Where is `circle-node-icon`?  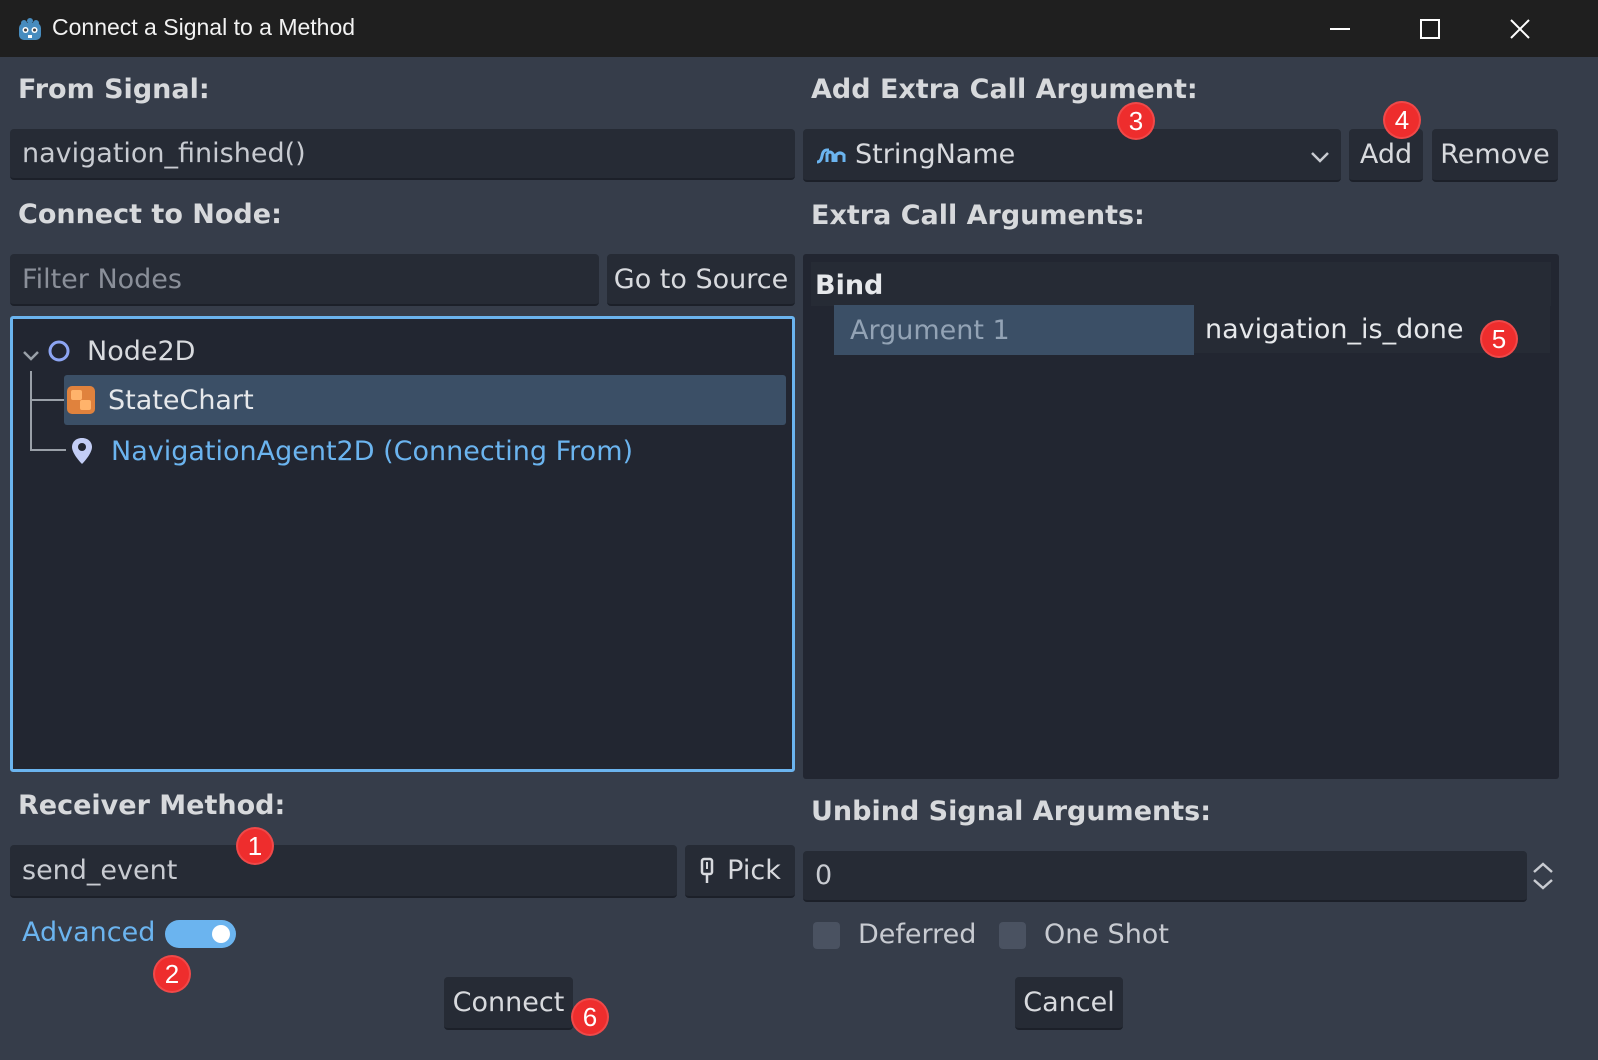
circle-node-icon is located at coordinates (59, 351).